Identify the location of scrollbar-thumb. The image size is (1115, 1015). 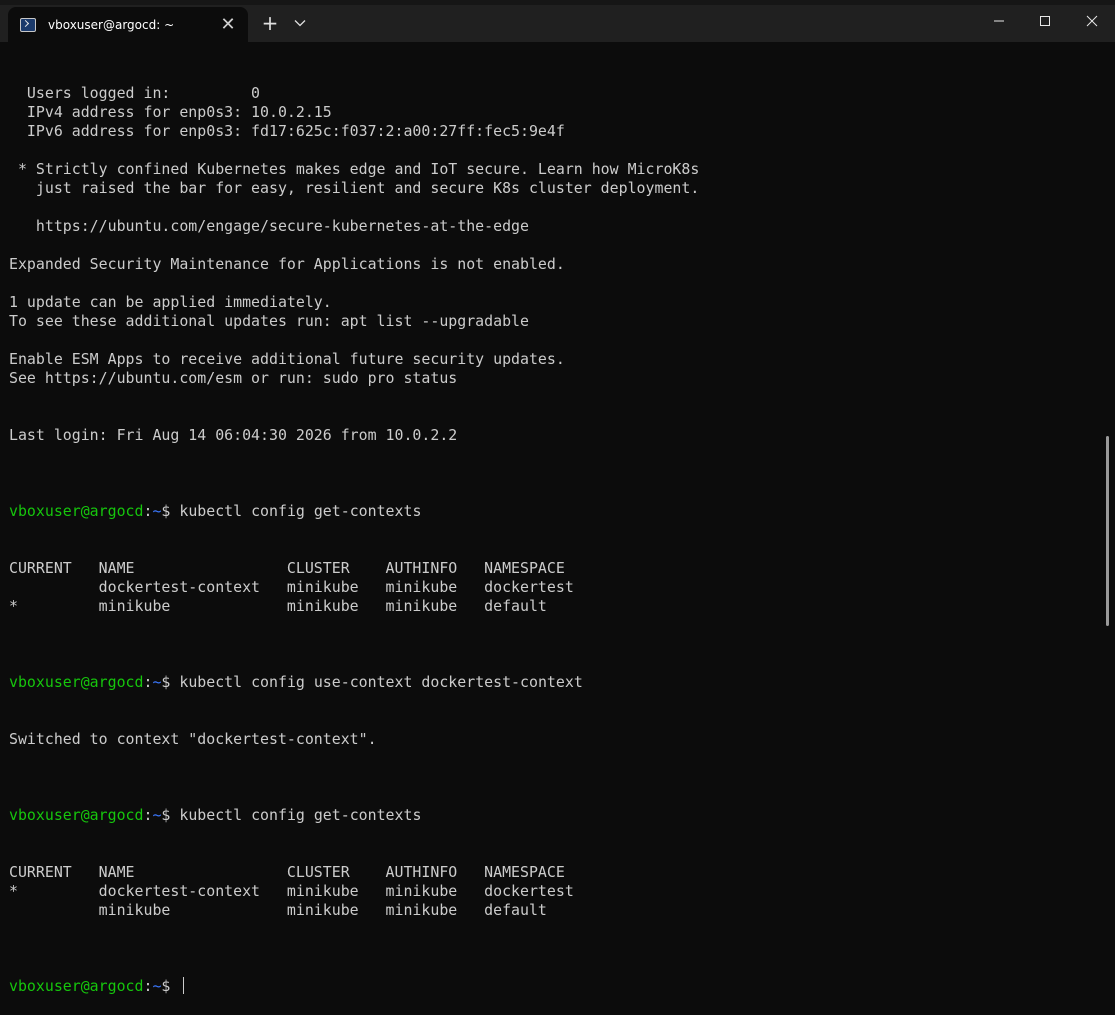
(1107, 531).